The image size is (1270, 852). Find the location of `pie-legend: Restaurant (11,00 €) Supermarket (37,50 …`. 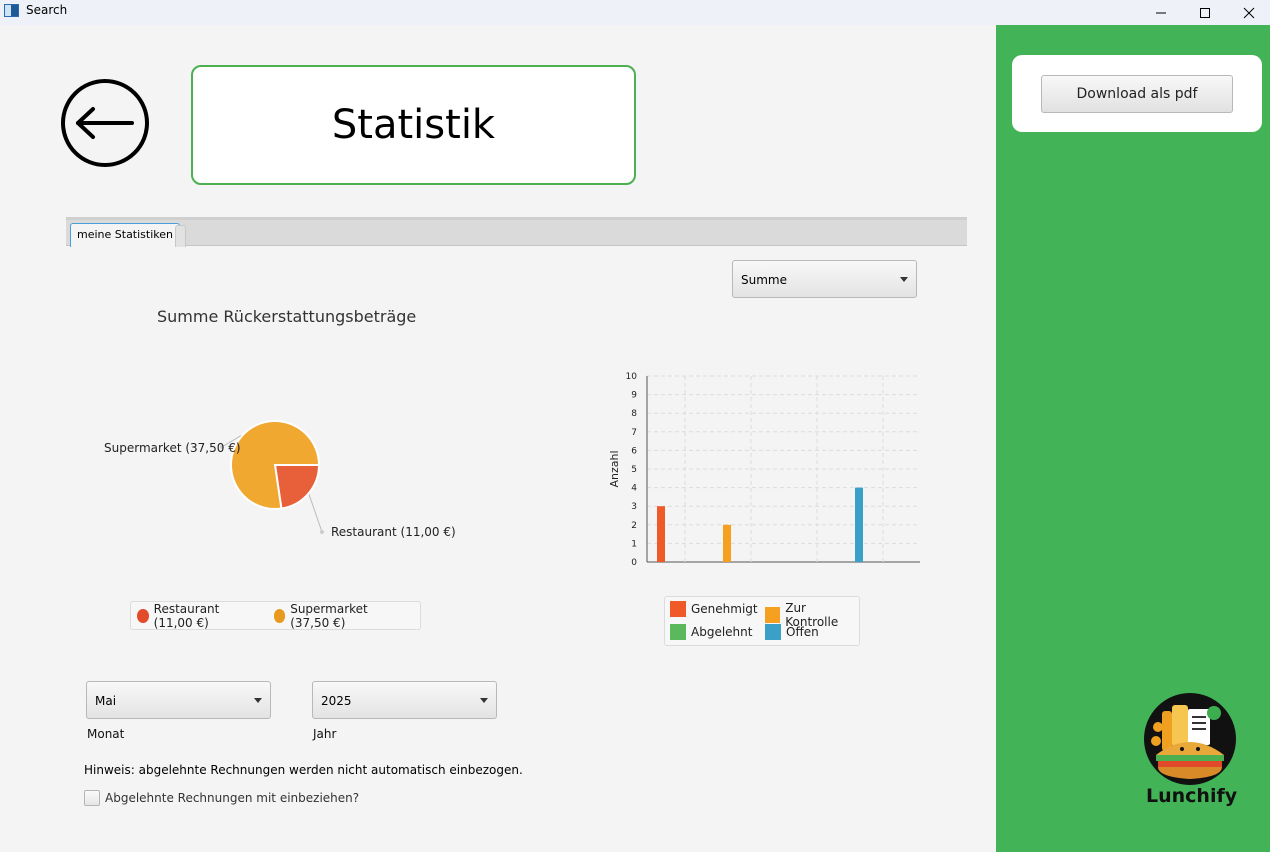

pie-legend: Restaurant (11,00 €) Supermarket (37,50 … is located at coordinates (275, 615).